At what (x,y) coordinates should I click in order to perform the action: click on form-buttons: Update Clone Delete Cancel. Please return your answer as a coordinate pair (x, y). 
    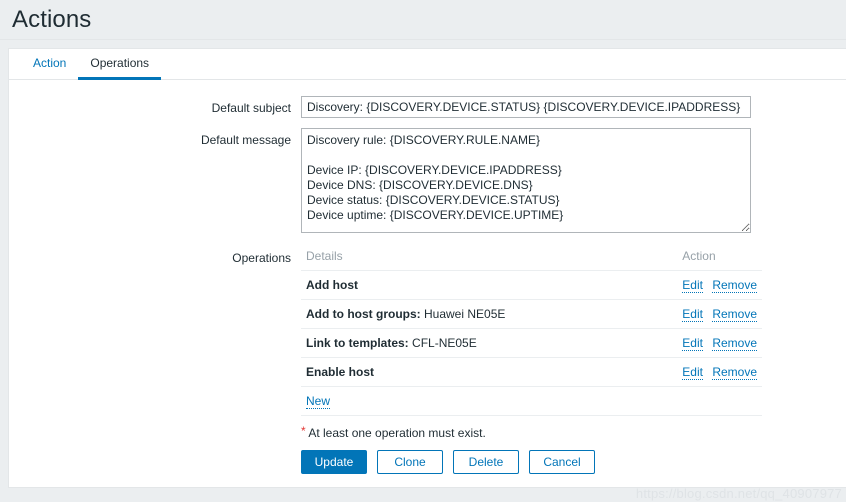
    Looking at the image, I should click on (531, 462).